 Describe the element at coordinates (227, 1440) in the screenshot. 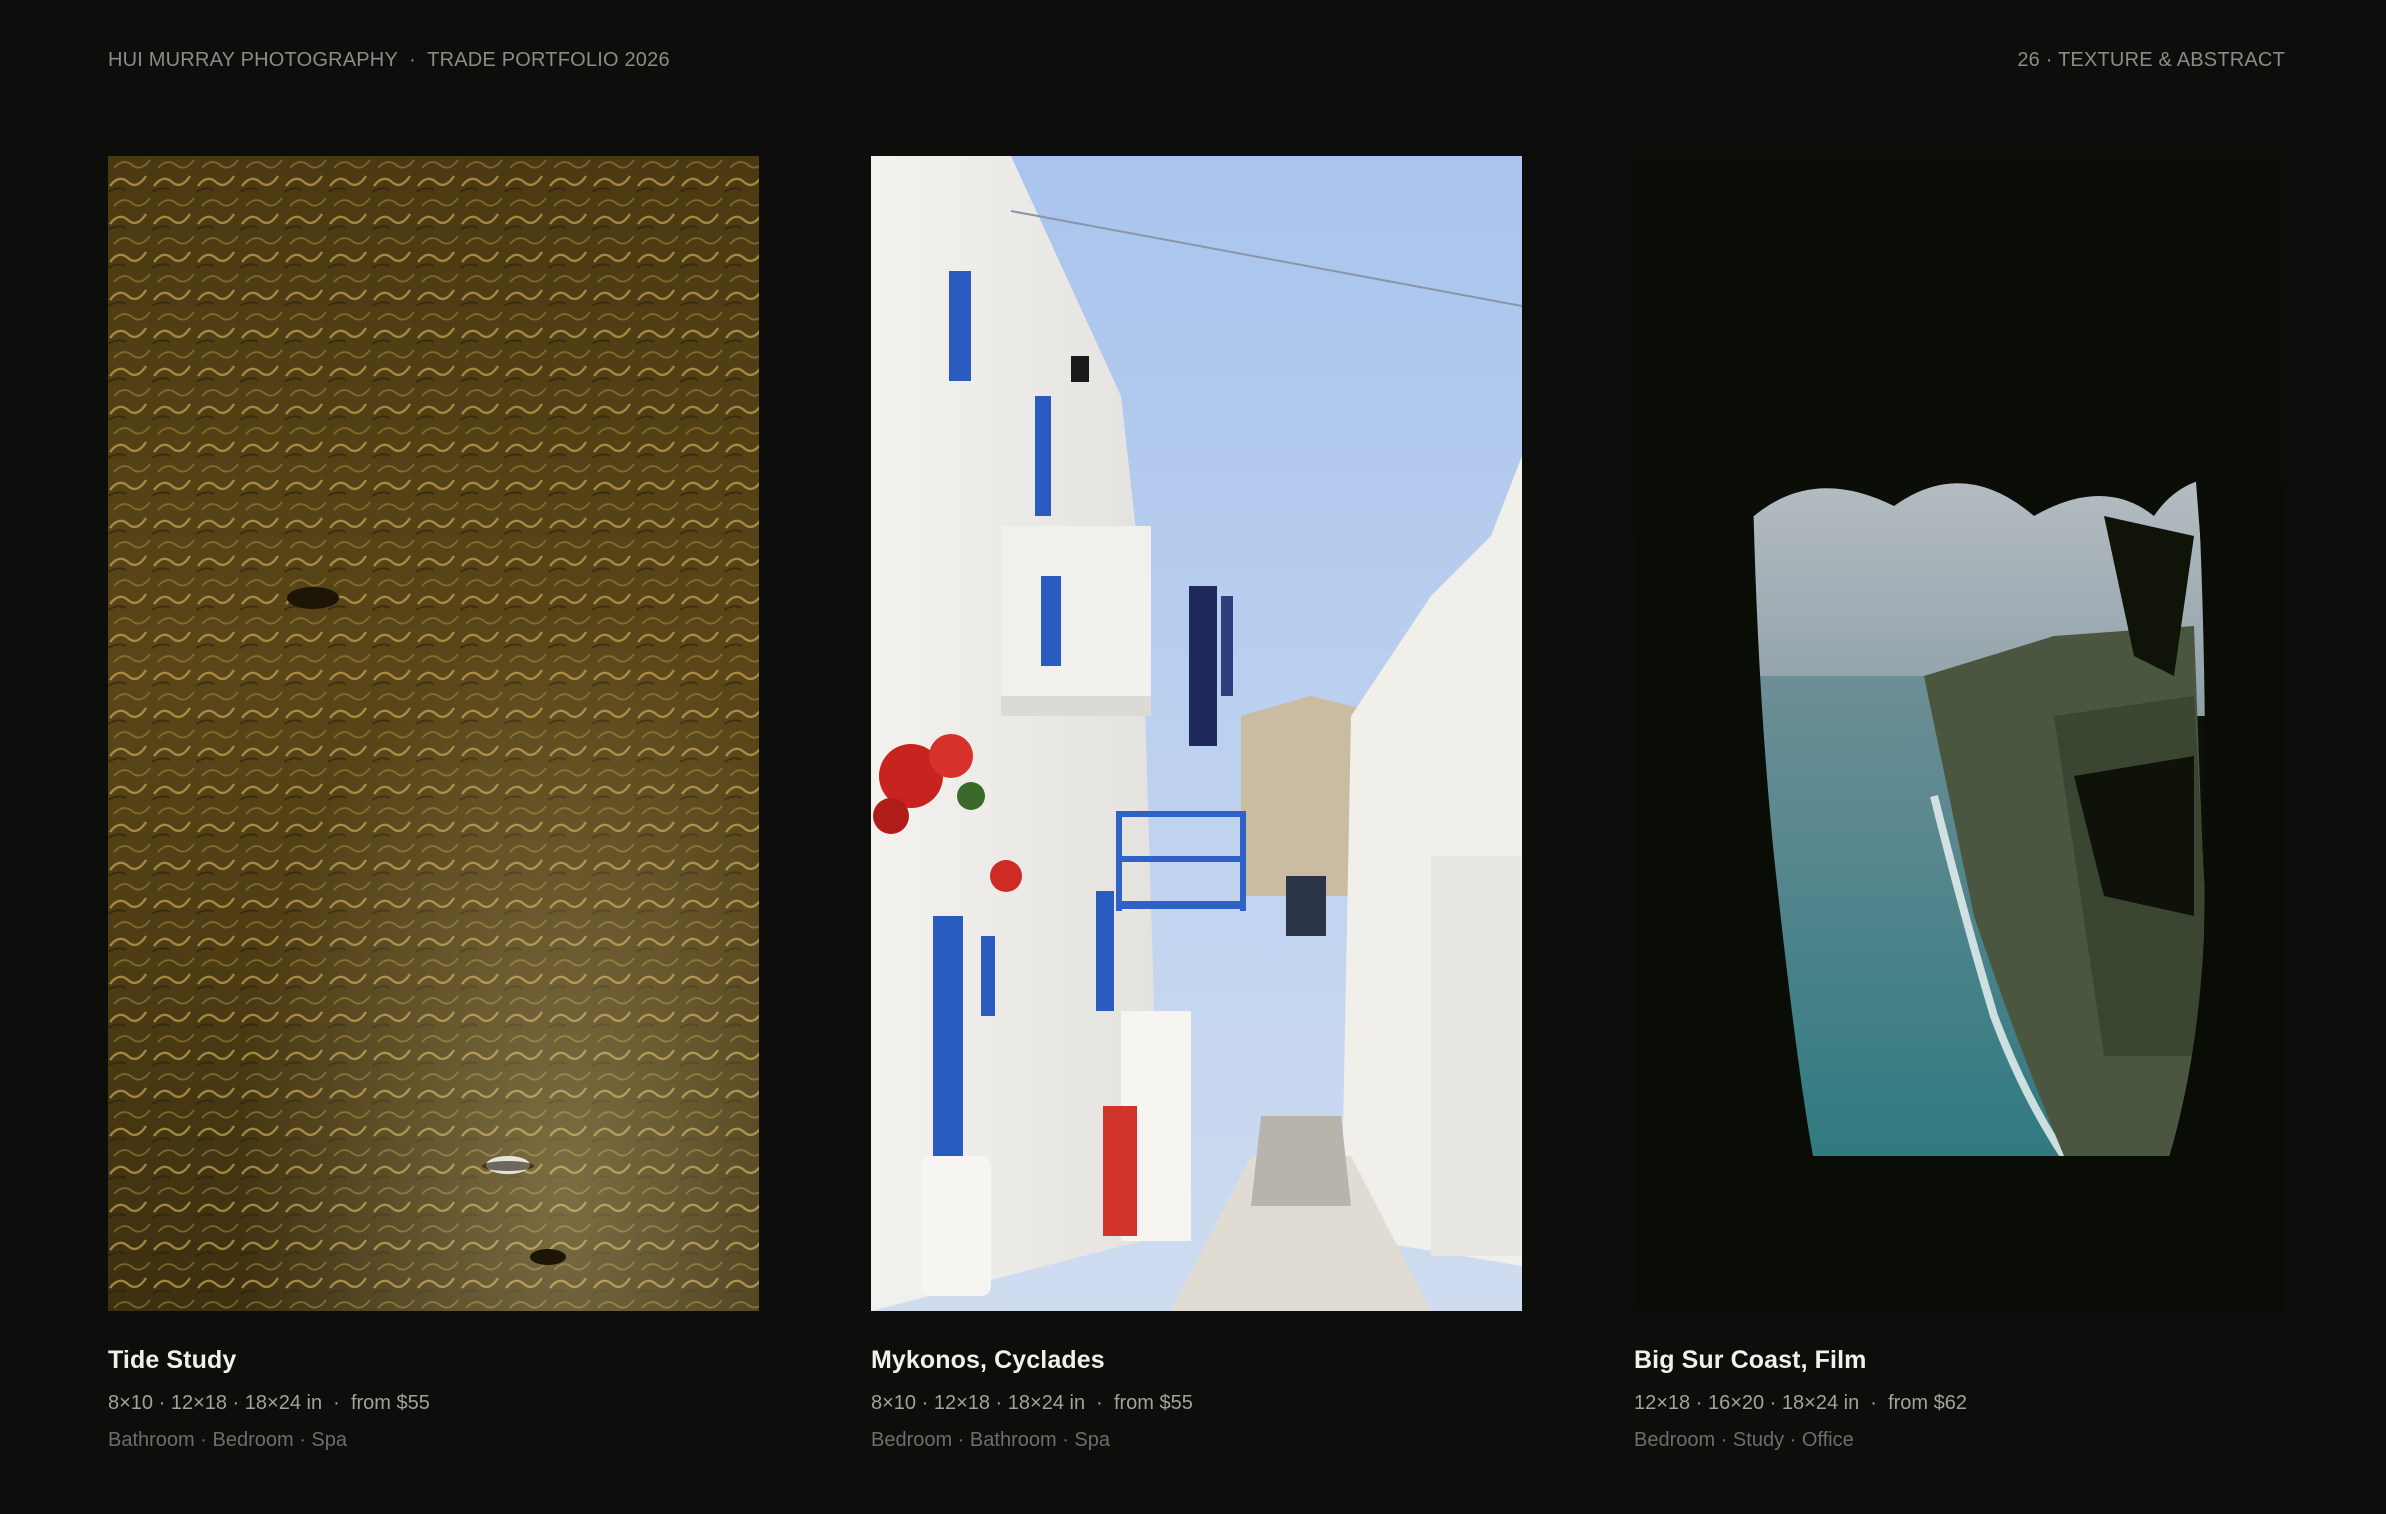

I see `photo-rooms: Bathroom · Bedroom · Spa` at that location.